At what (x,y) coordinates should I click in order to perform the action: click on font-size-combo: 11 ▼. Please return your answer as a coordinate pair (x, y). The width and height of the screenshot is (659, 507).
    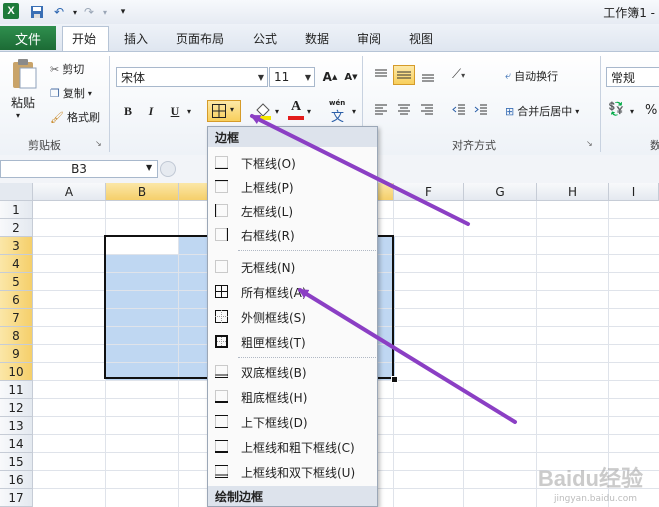
    Looking at the image, I should click on (292, 77).